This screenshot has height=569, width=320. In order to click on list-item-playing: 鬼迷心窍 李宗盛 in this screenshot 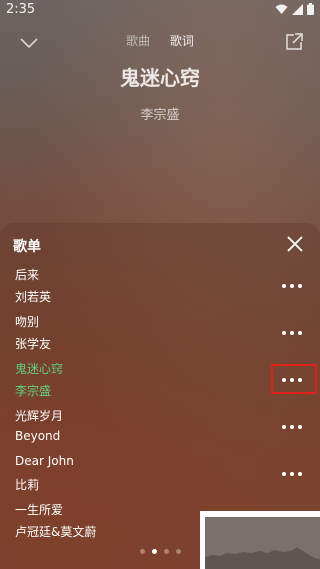, I will do `click(160, 380)`.